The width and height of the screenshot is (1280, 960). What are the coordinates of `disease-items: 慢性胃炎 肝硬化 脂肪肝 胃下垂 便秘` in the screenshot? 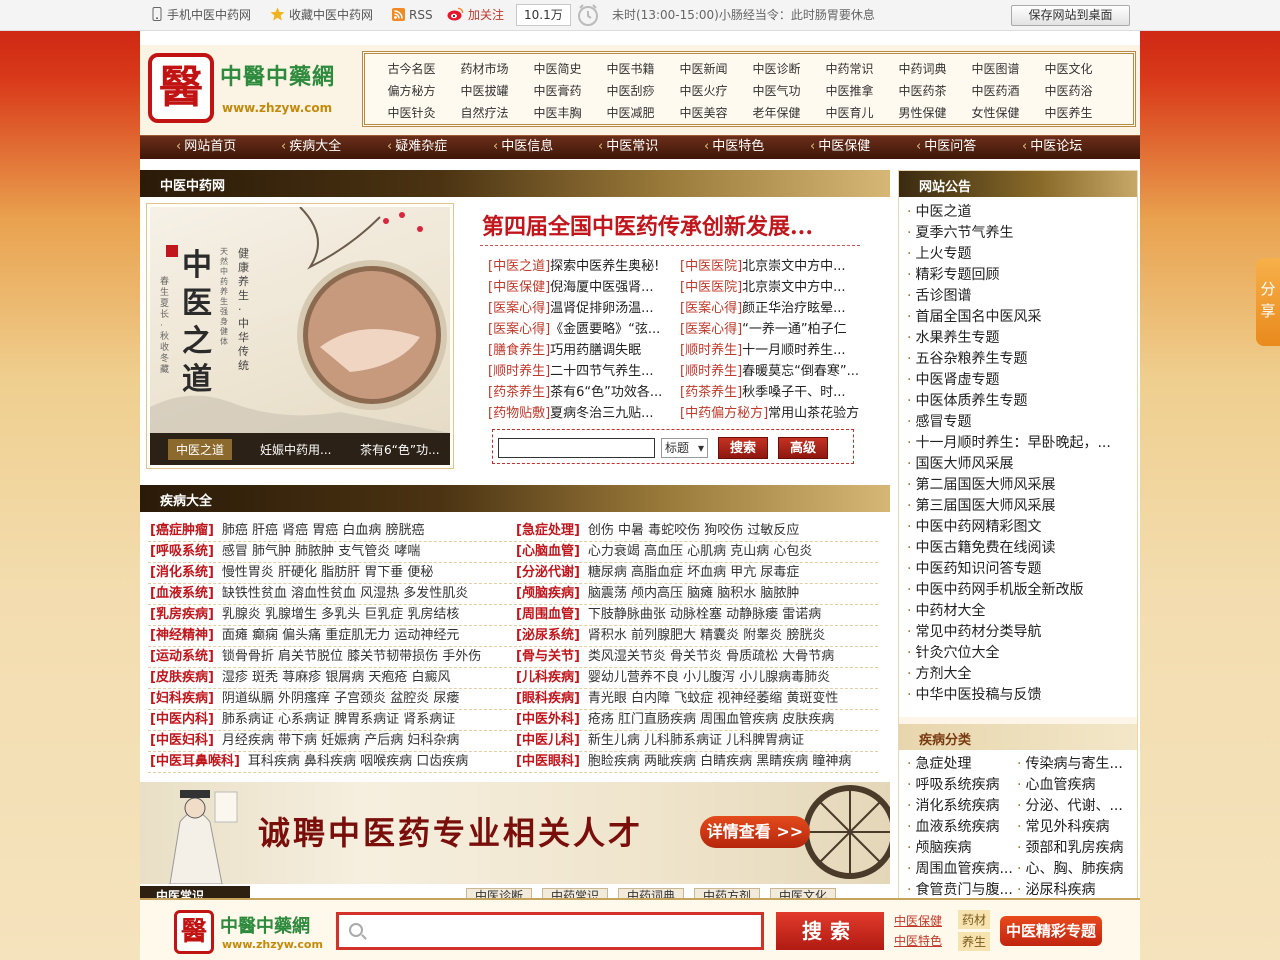 It's located at (328, 572).